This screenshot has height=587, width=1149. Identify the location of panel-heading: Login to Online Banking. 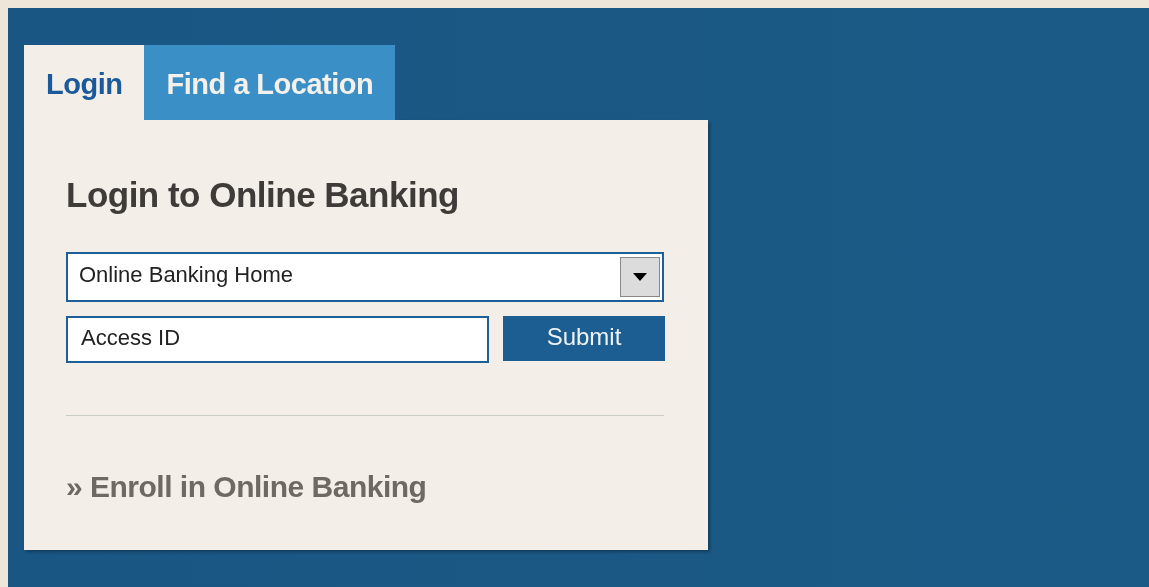
(263, 195).